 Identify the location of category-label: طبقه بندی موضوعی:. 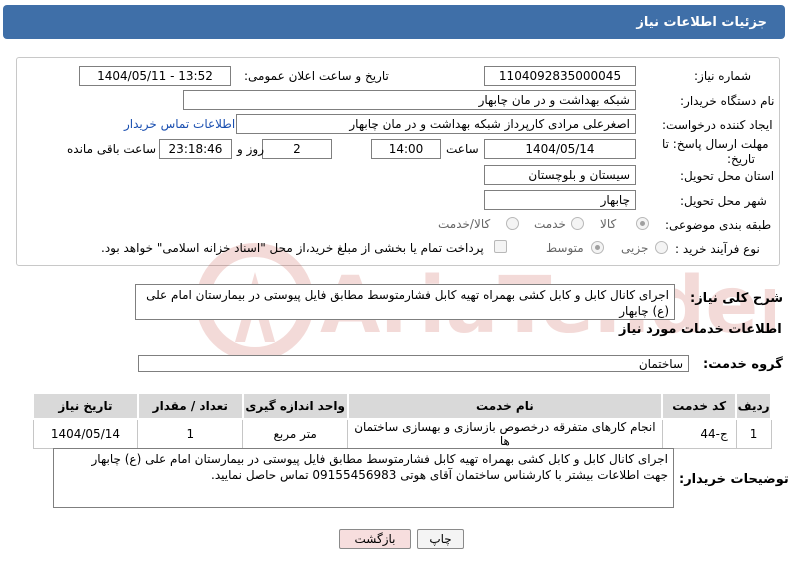
(718, 225).